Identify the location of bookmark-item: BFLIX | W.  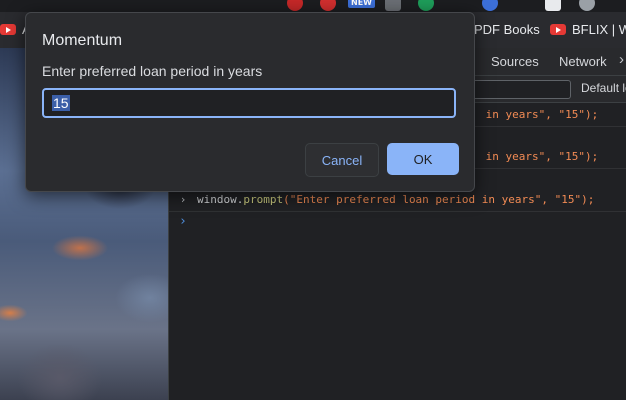
(588, 29).